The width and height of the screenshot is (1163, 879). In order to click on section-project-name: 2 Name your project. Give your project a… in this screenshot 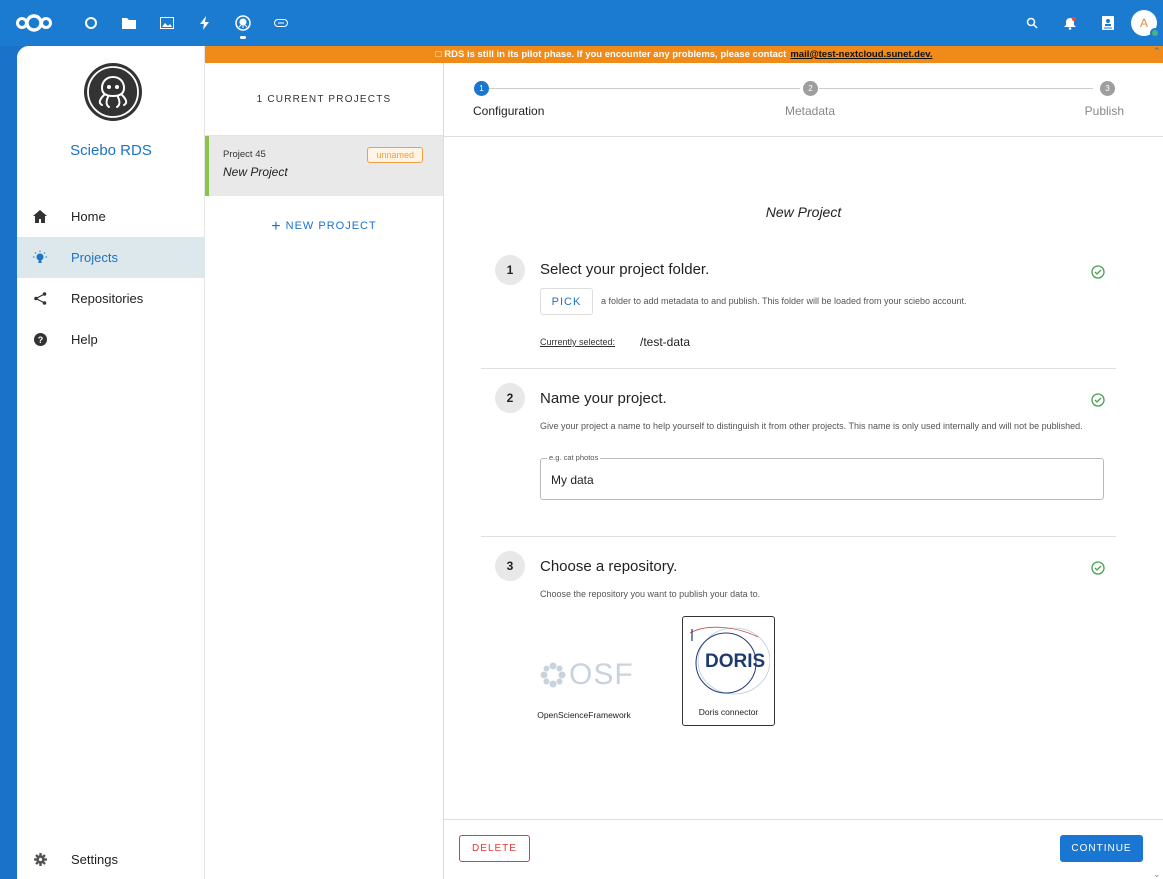, I will do `click(799, 458)`.